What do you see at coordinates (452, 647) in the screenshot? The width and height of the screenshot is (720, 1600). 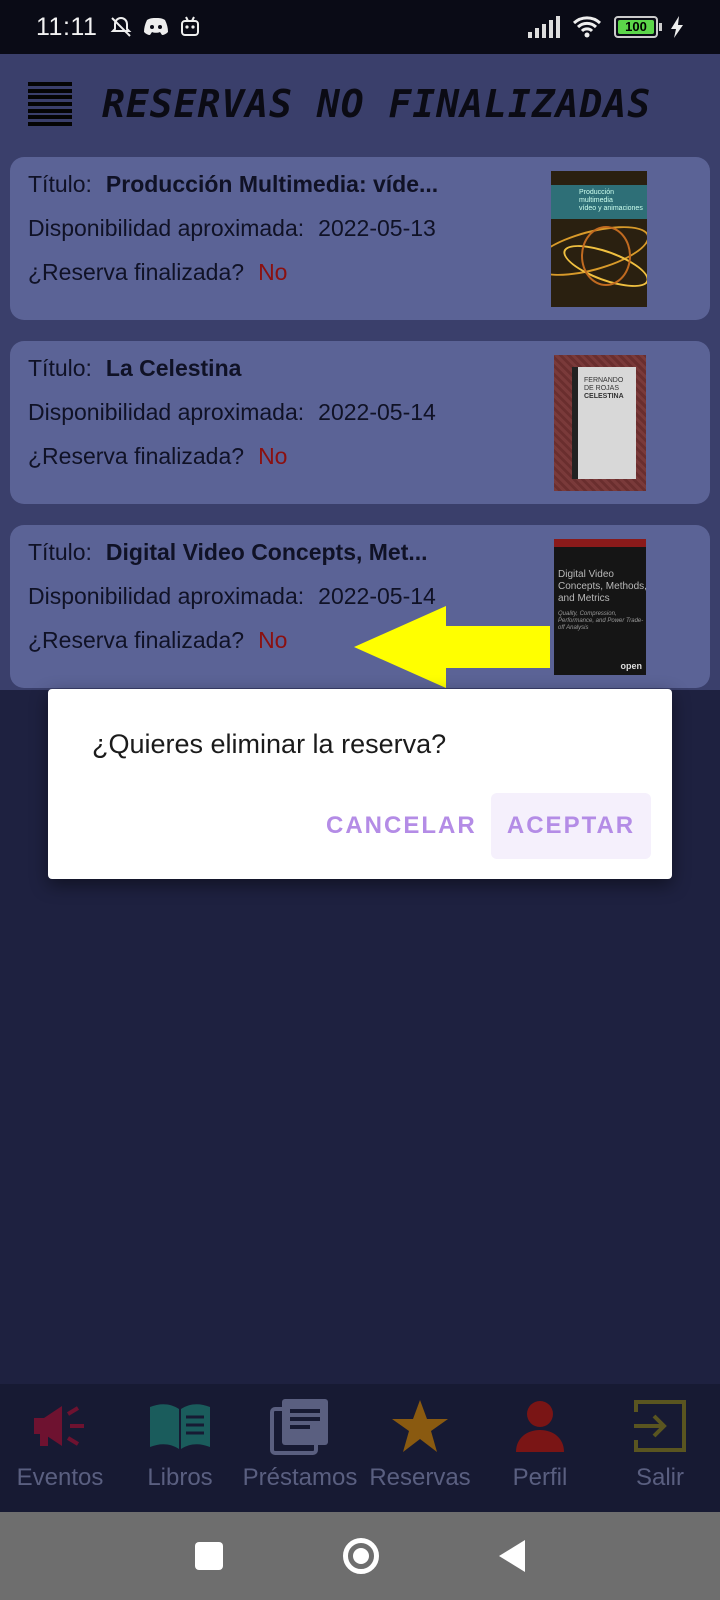 I see `yellow-arrow-icon` at bounding box center [452, 647].